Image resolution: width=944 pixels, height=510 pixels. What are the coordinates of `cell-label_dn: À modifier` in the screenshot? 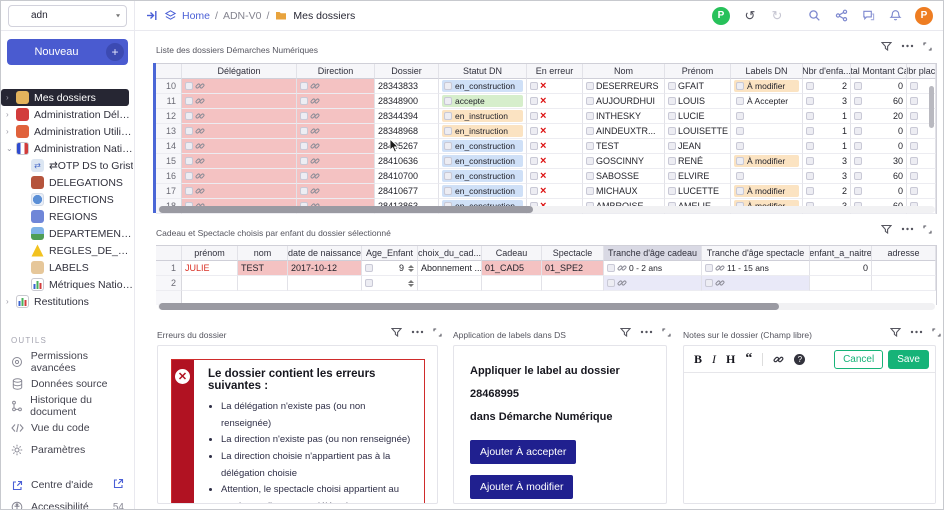 It's located at (767, 191).